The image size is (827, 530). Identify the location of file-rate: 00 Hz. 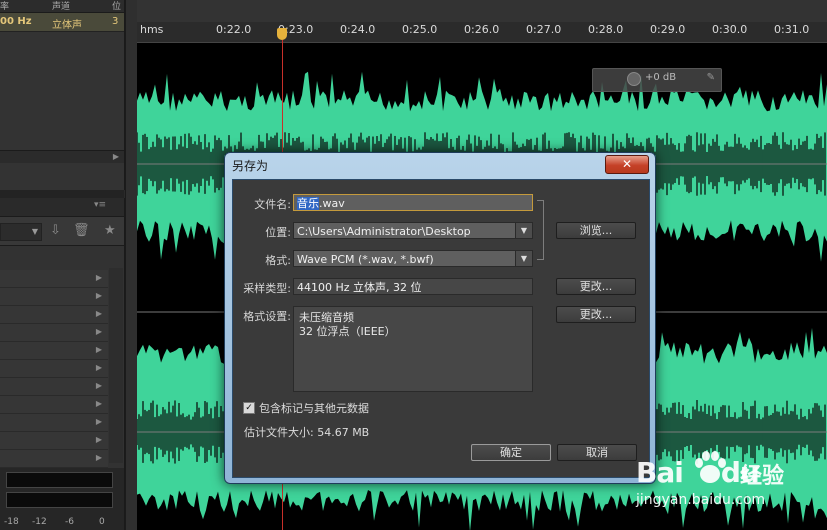
(16, 21).